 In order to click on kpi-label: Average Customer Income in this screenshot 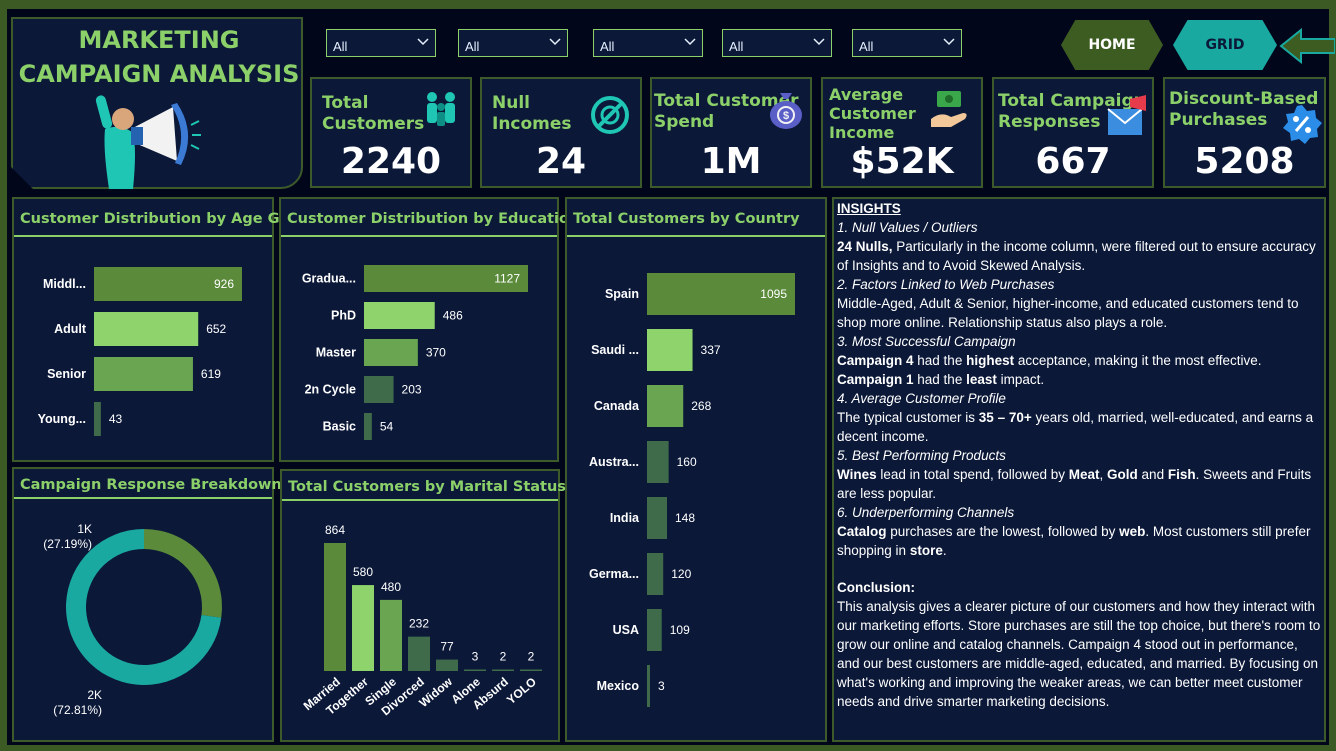, I will do `click(872, 113)`.